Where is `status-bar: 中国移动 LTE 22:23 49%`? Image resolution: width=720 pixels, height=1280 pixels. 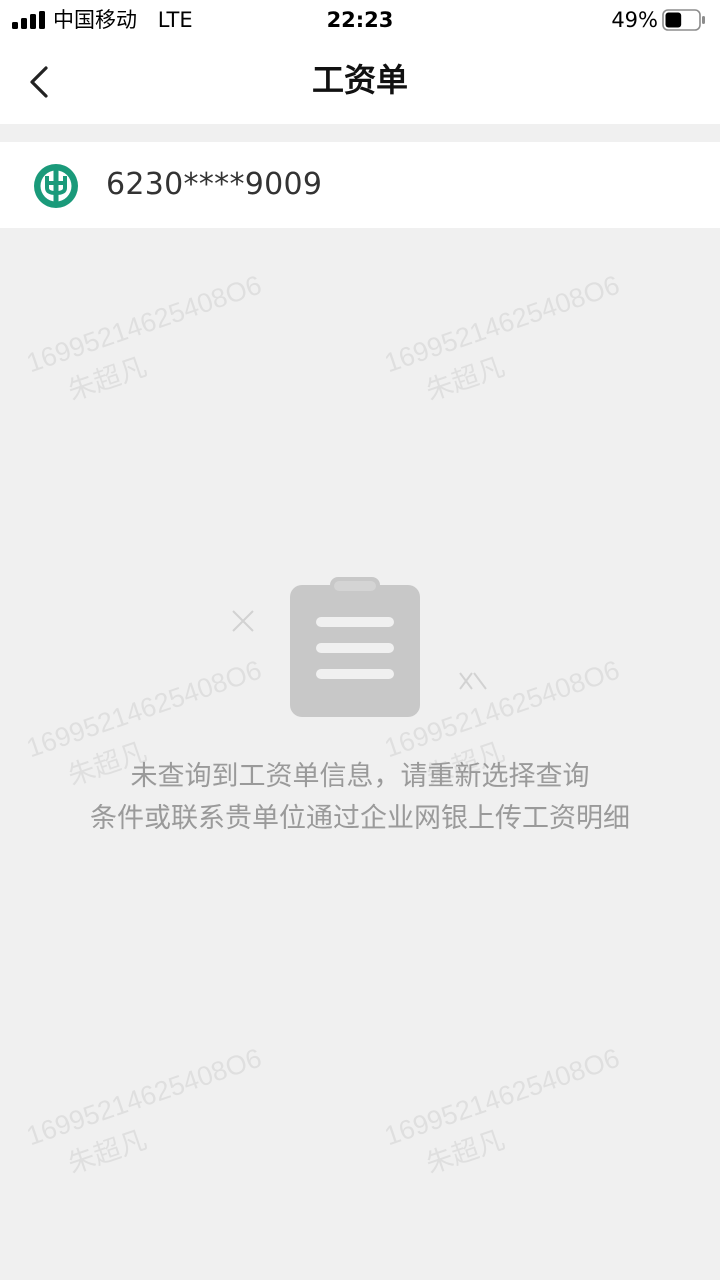
status-bar: 中国移动 LTE 22:23 49% is located at coordinates (360, 20).